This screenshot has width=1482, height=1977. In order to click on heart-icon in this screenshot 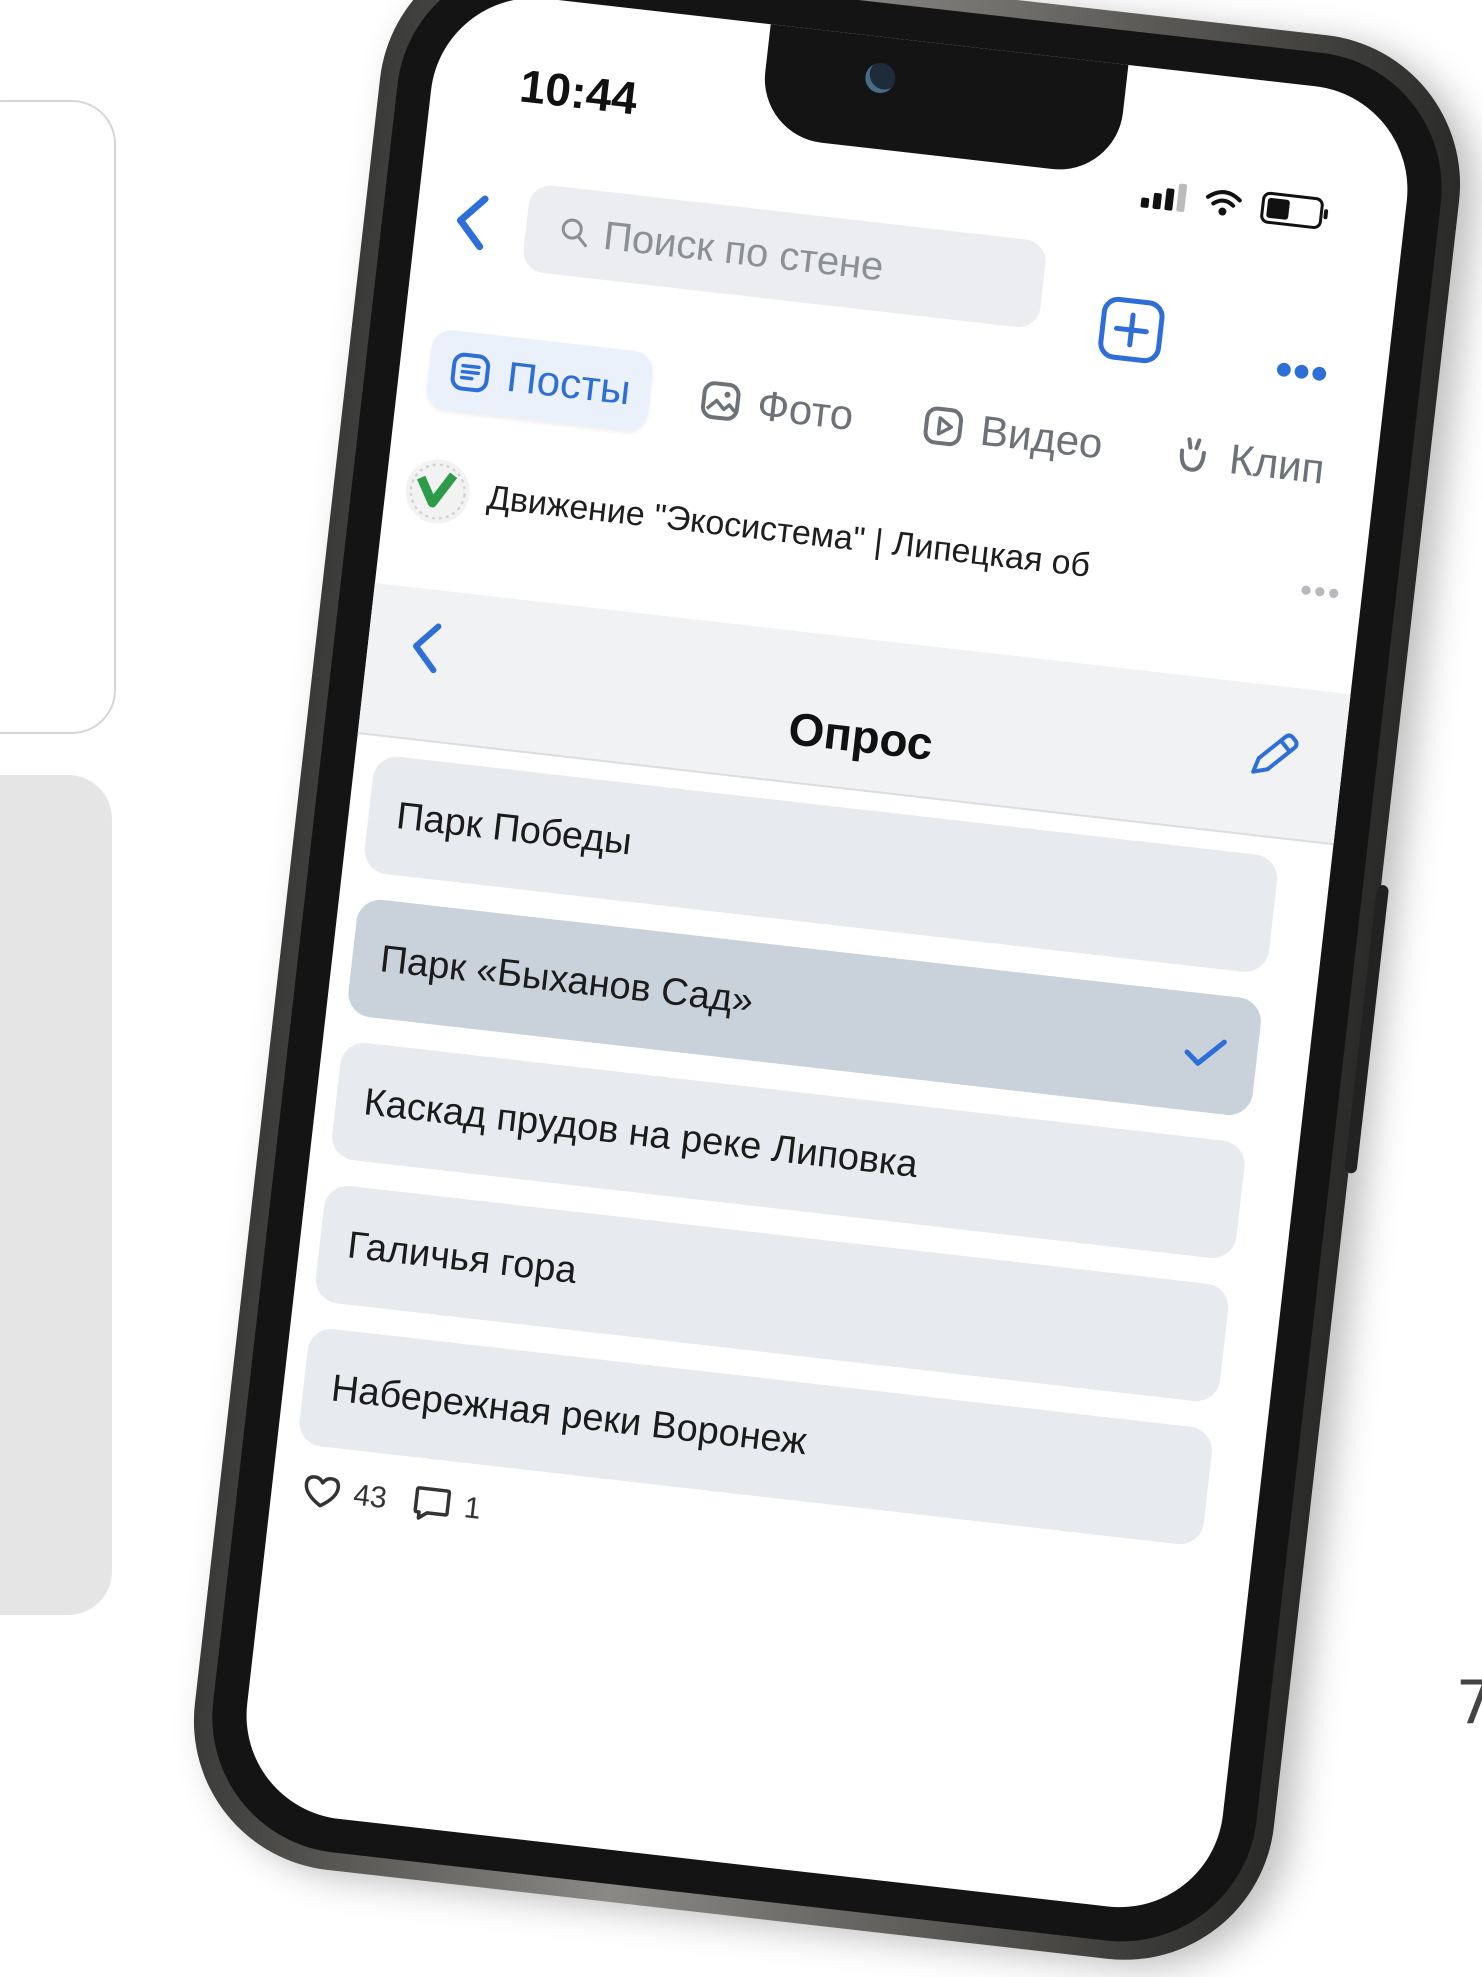, I will do `click(322, 1491)`.